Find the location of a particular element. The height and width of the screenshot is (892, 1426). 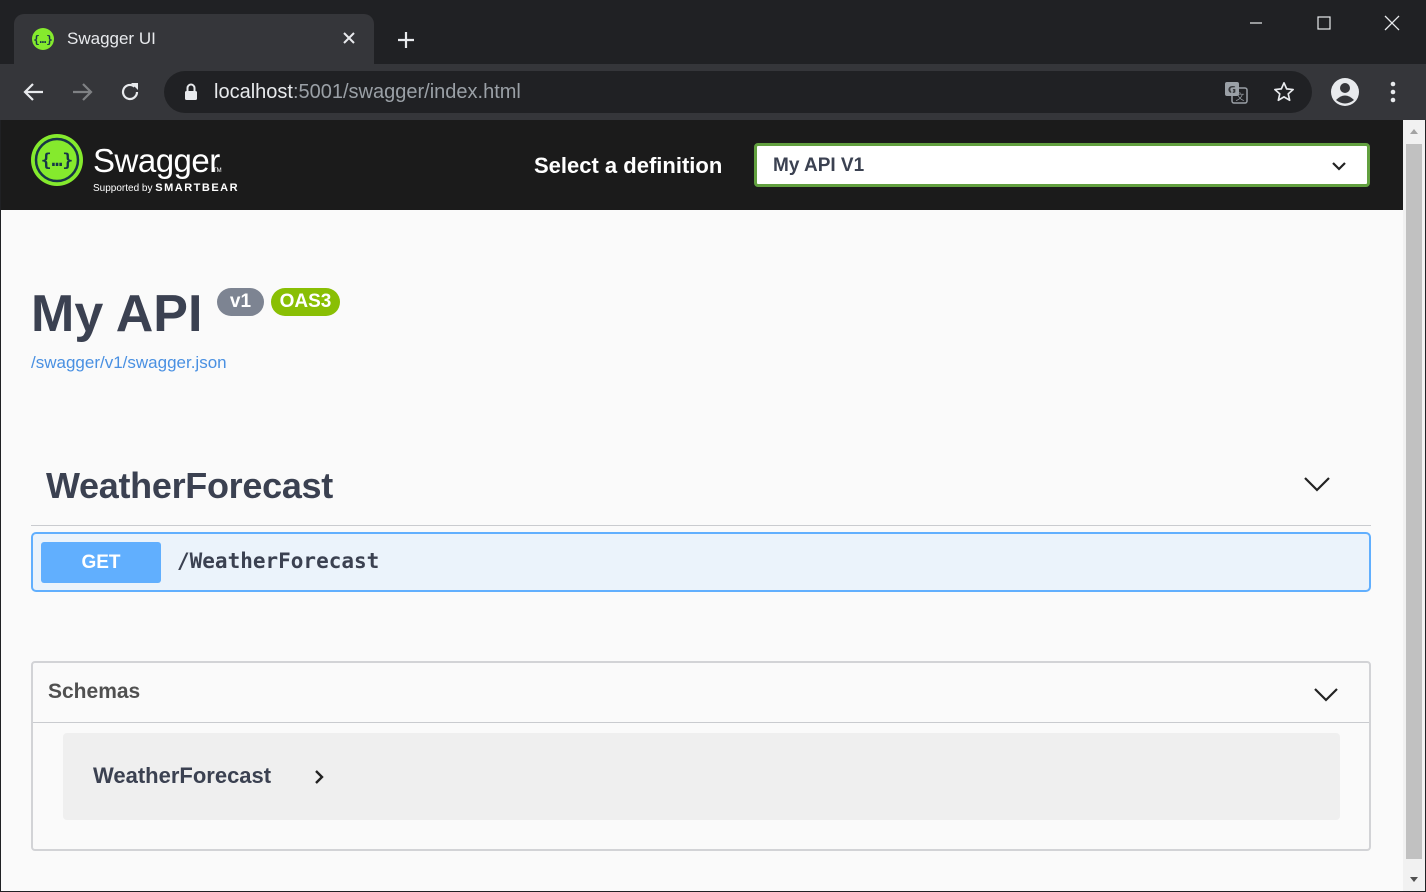

chevron-right-icon is located at coordinates (319, 777).